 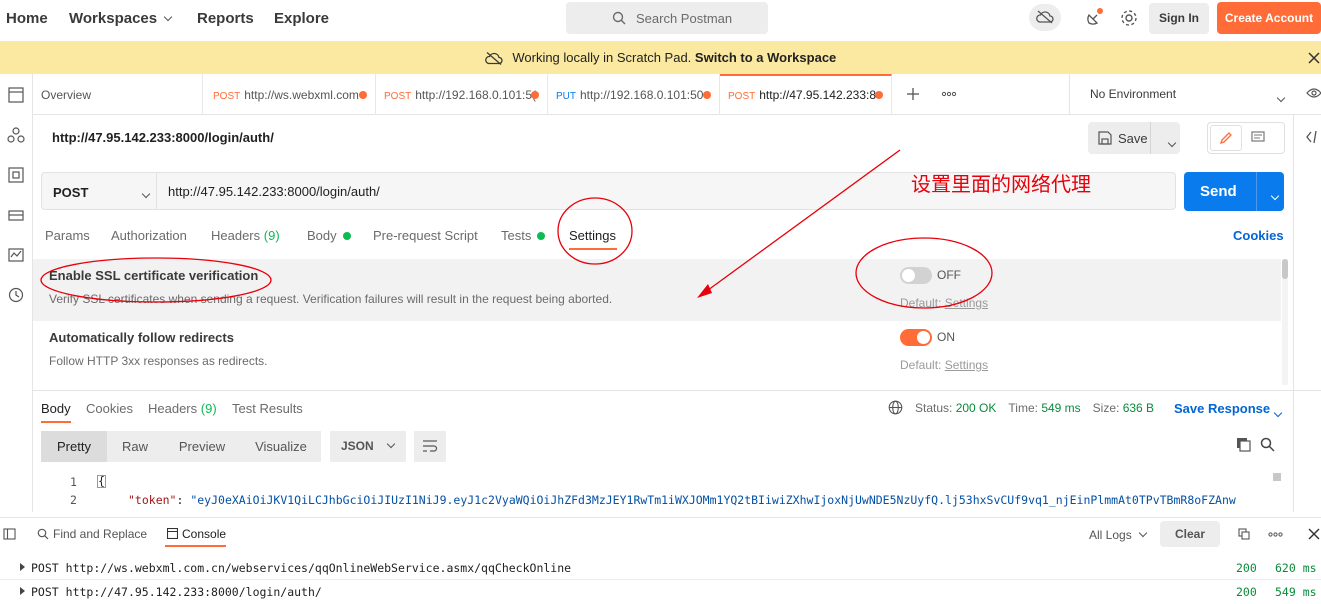 What do you see at coordinates (976, 408) in the screenshot?
I see `status-value: 200 OK` at bounding box center [976, 408].